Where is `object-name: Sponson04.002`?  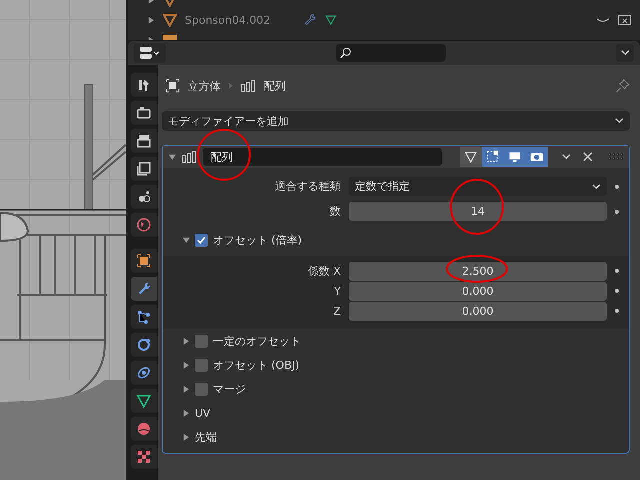
object-name: Sponson04.002 is located at coordinates (240, 20).